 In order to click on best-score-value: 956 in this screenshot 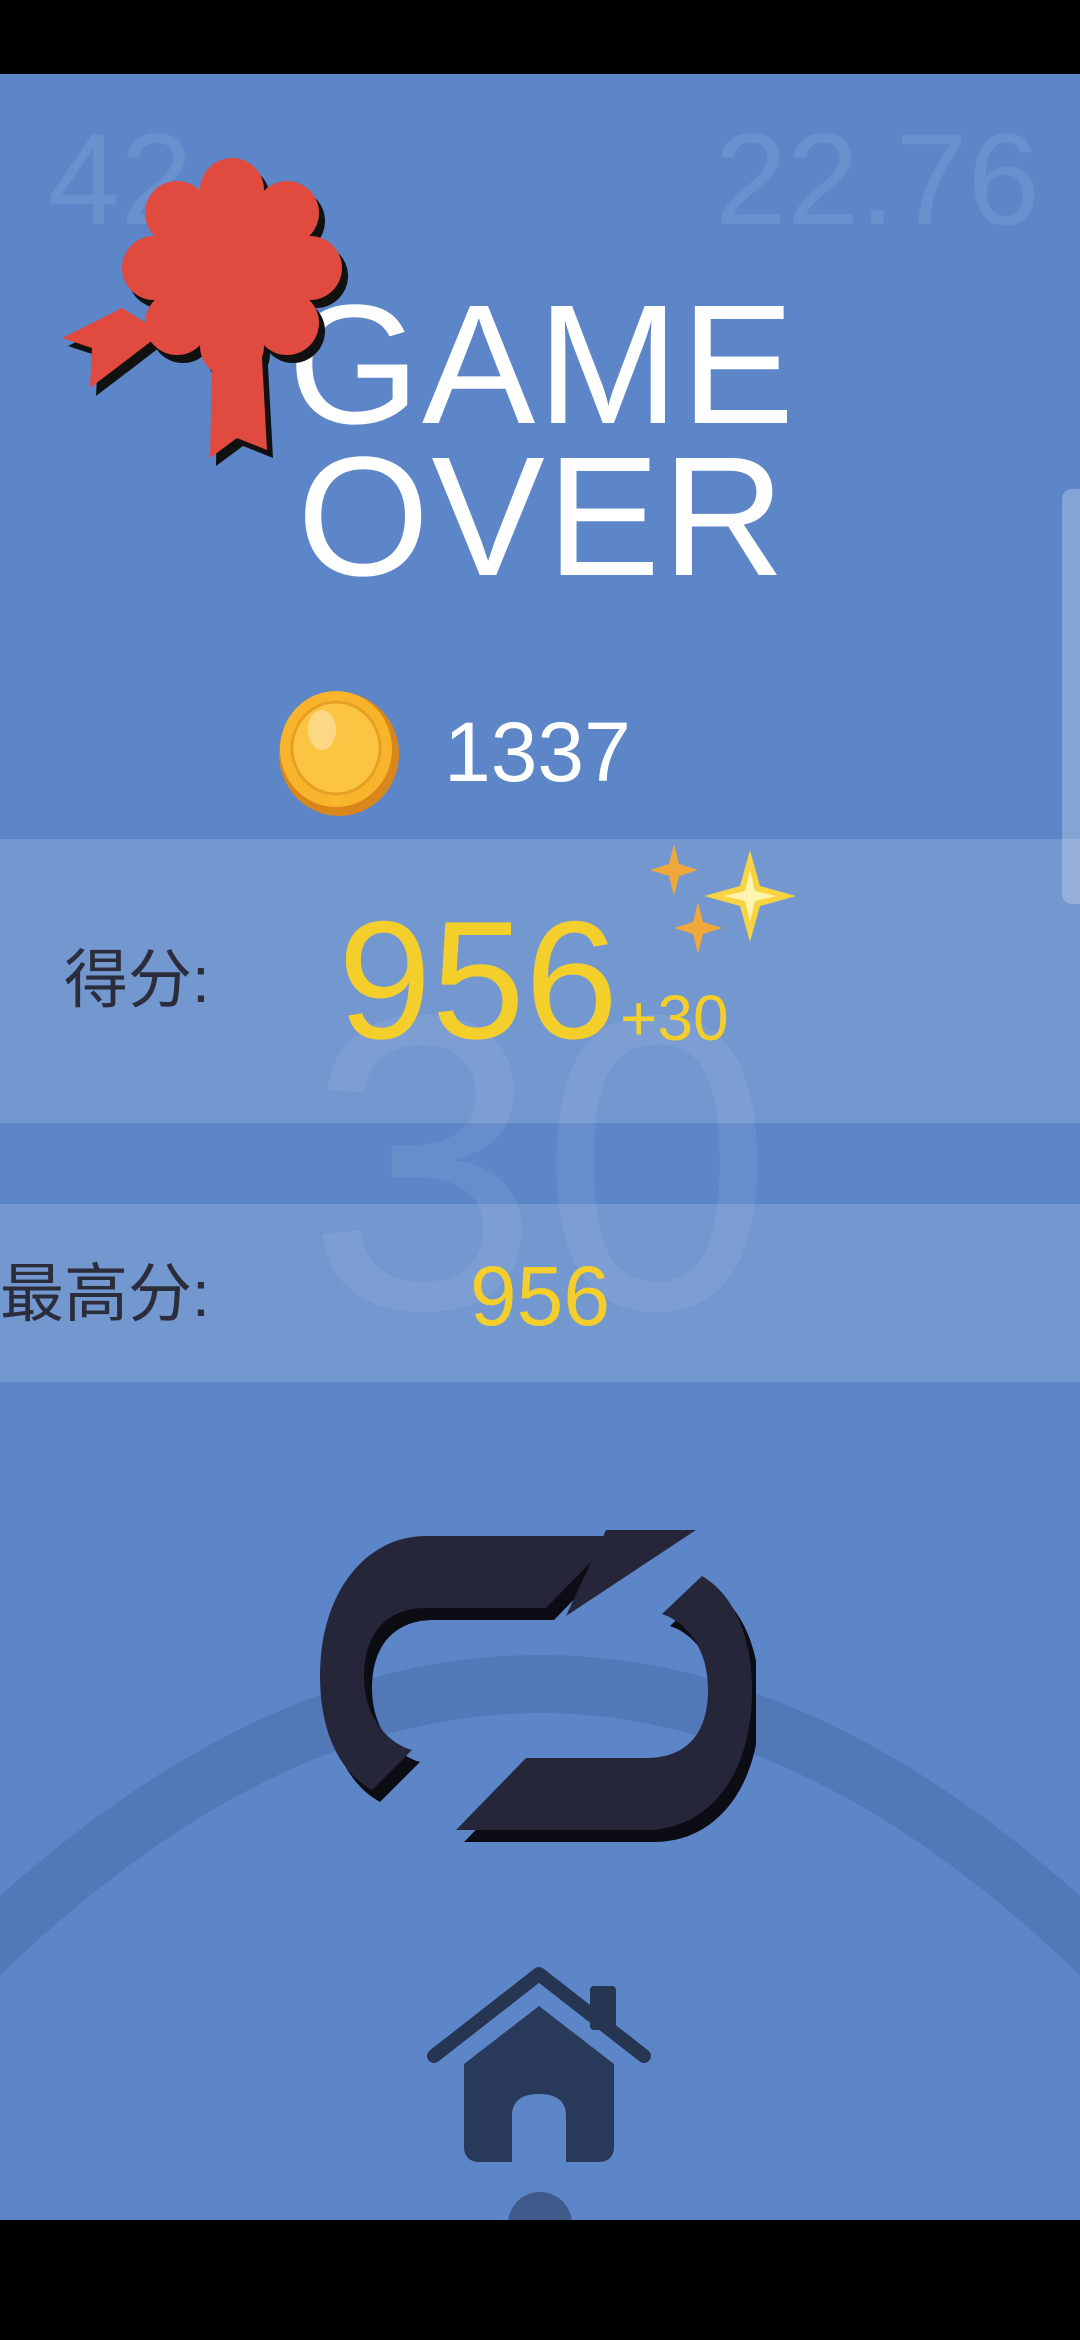, I will do `click(540, 1296)`.